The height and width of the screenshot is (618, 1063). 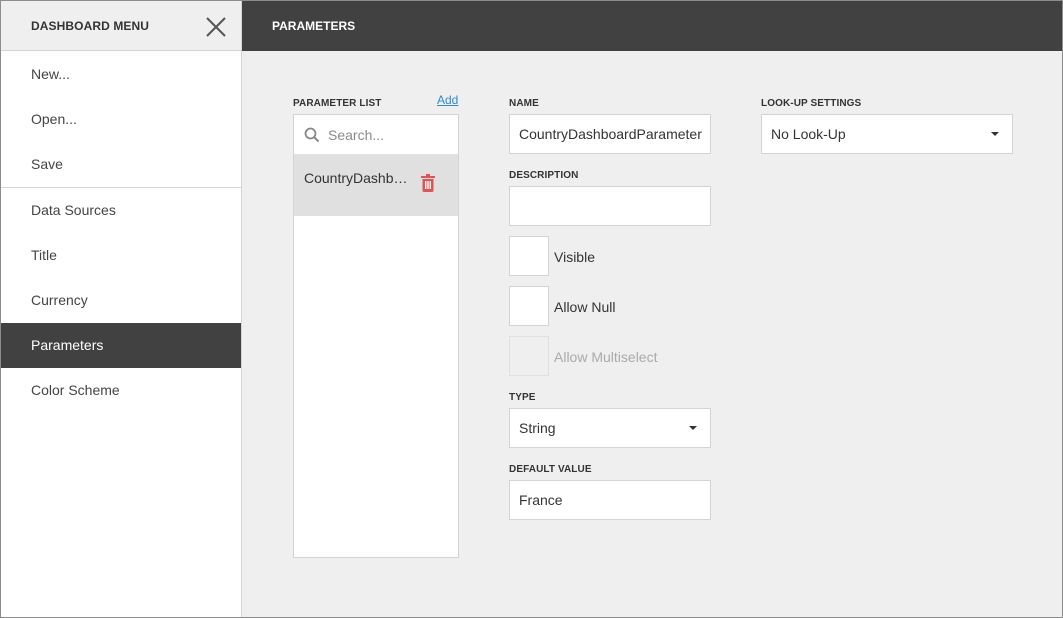 I want to click on trash-icon, so click(x=428, y=183).